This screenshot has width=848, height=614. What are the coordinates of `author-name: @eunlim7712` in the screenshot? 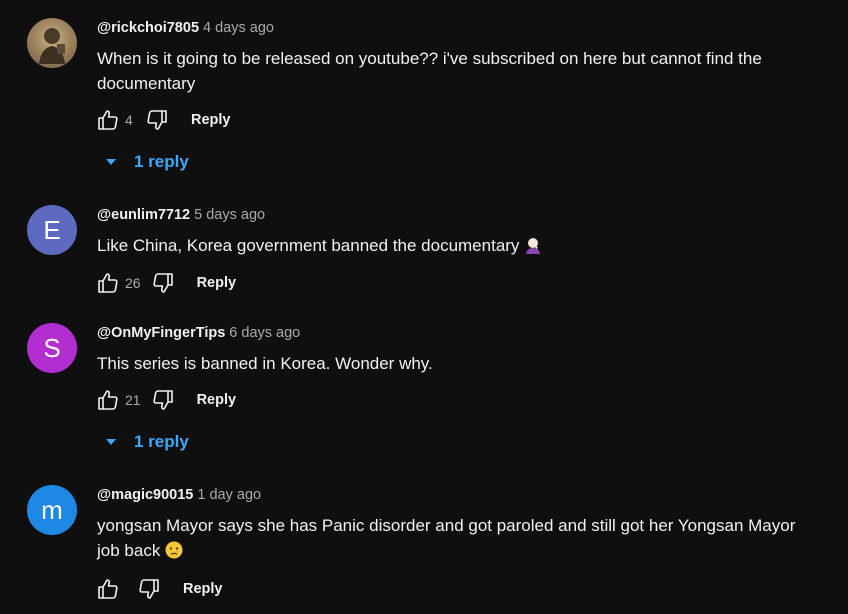 It's located at (143, 215).